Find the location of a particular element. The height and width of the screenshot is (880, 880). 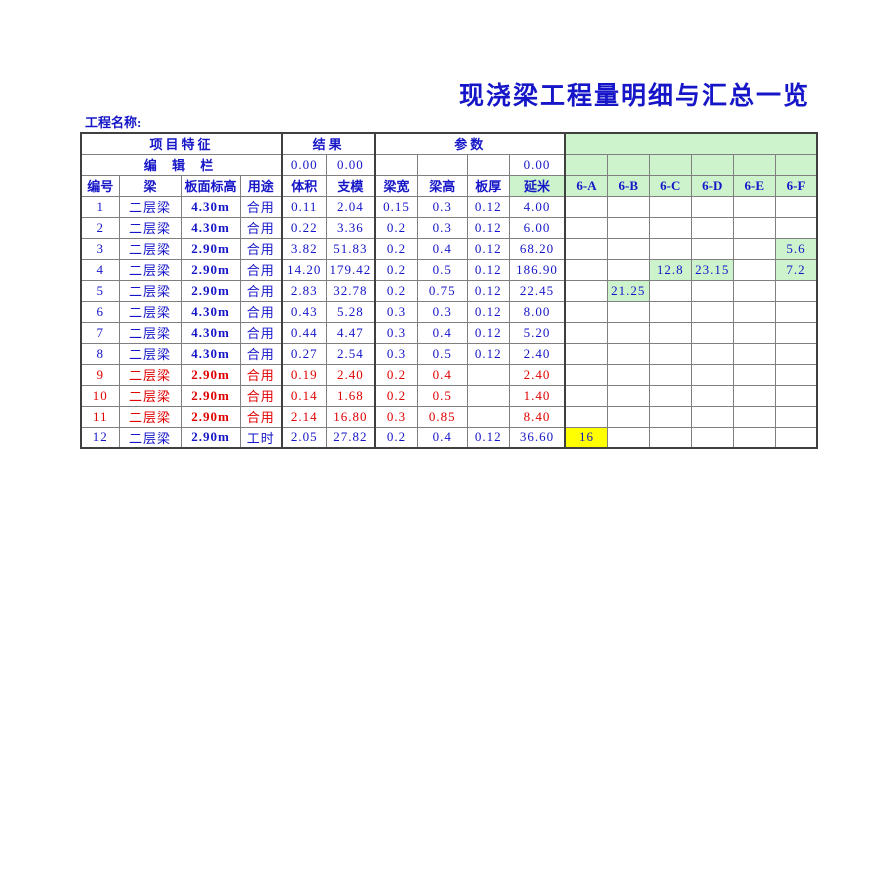

cell-row-number: 8 is located at coordinates (100, 353).